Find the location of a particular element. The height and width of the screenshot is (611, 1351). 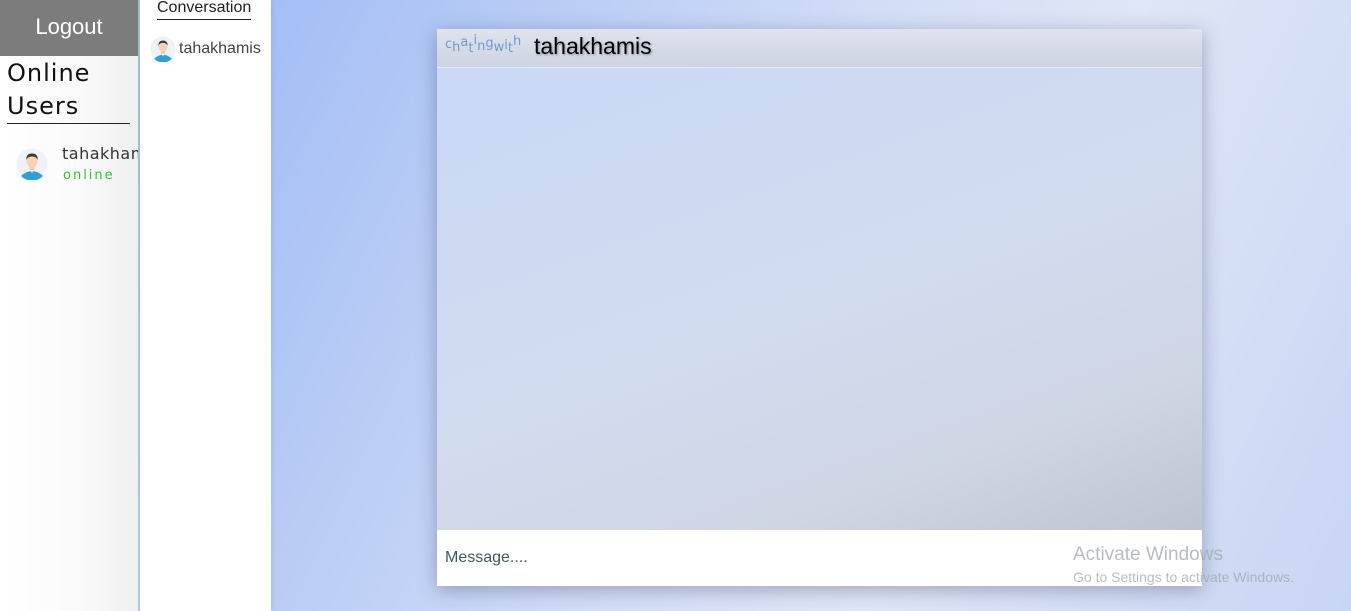

online-user-item: tahakhamis online is located at coordinates (77, 166).